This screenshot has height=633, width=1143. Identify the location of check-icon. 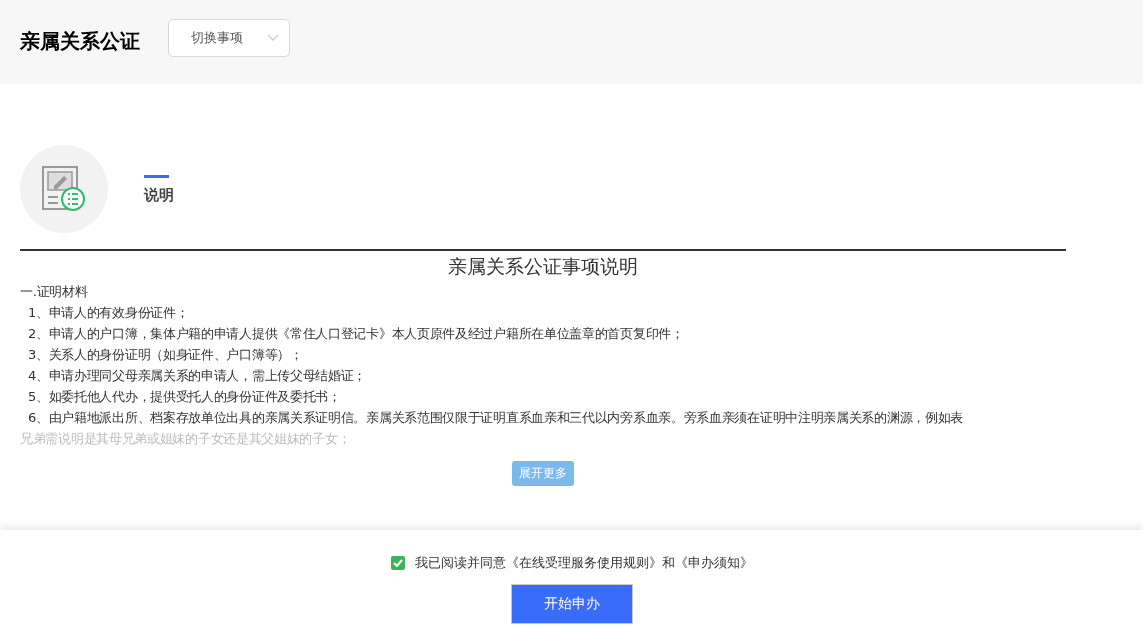
(397, 563).